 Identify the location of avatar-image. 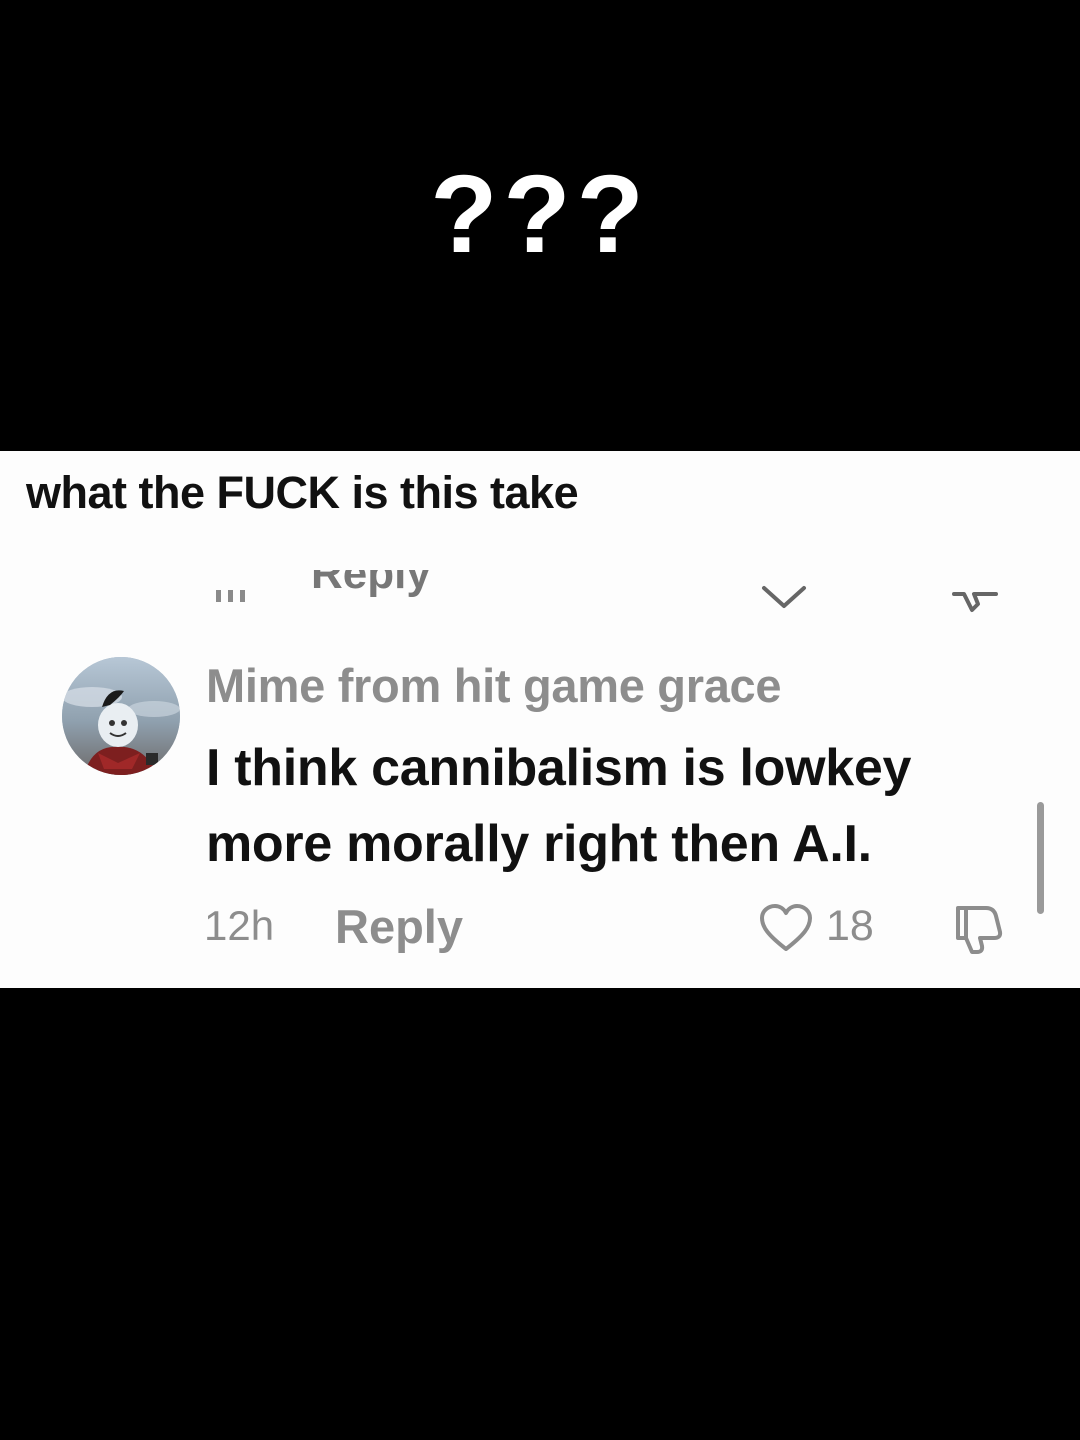
(121, 716).